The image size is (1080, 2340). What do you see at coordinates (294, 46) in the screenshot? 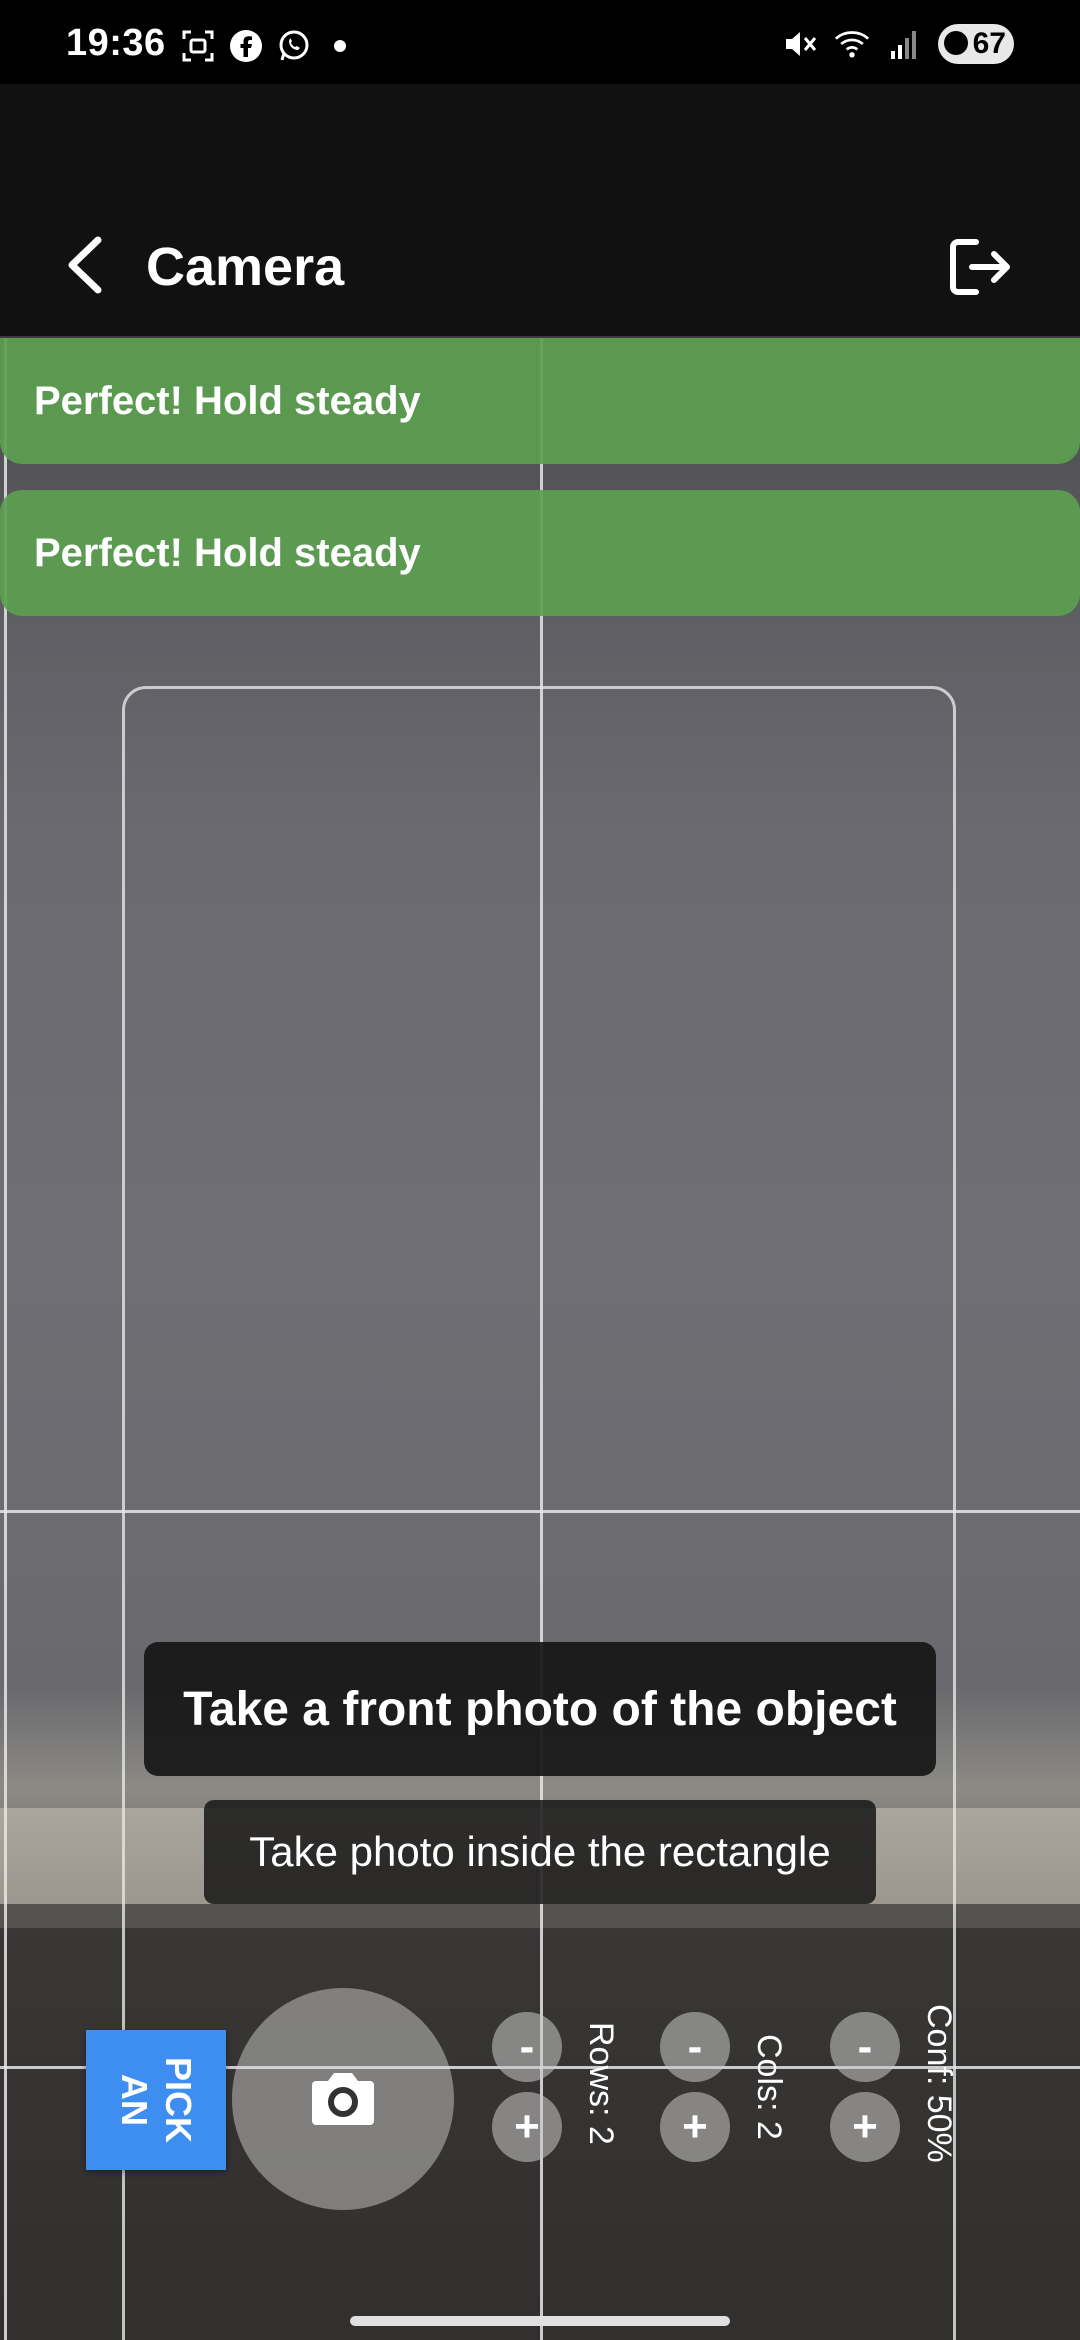
I see `whatsapp-icon` at bounding box center [294, 46].